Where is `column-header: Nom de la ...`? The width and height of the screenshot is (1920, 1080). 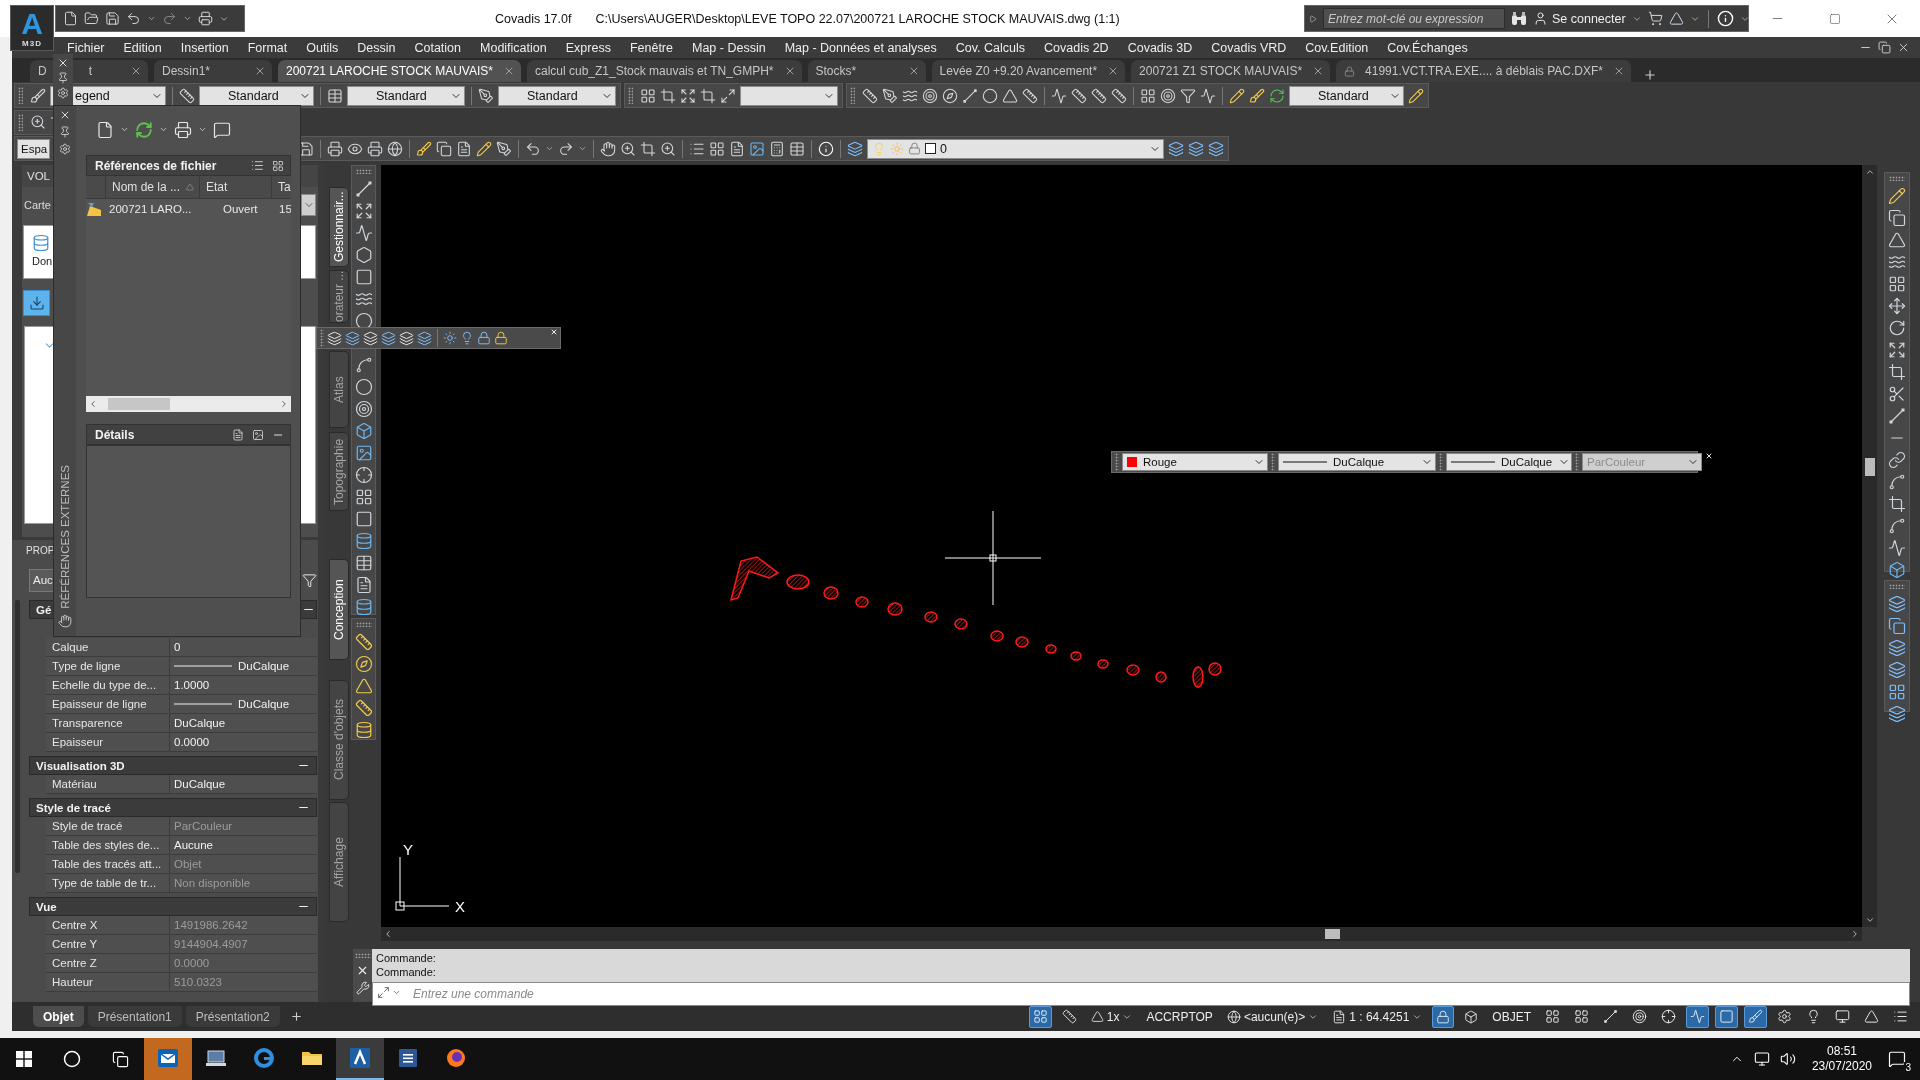
column-header: Nom de la ... is located at coordinates (152, 187).